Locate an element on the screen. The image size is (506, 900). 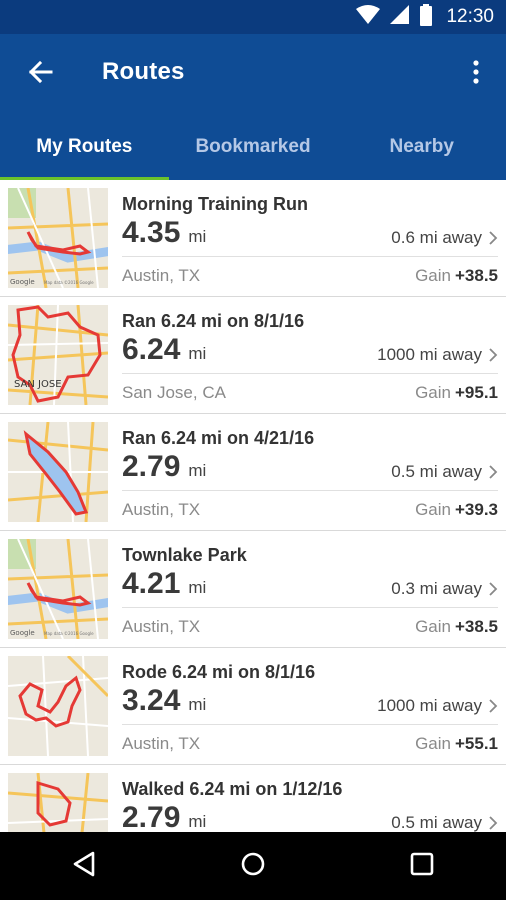
route-distance: 6.24 mi is located at coordinates (164, 350).